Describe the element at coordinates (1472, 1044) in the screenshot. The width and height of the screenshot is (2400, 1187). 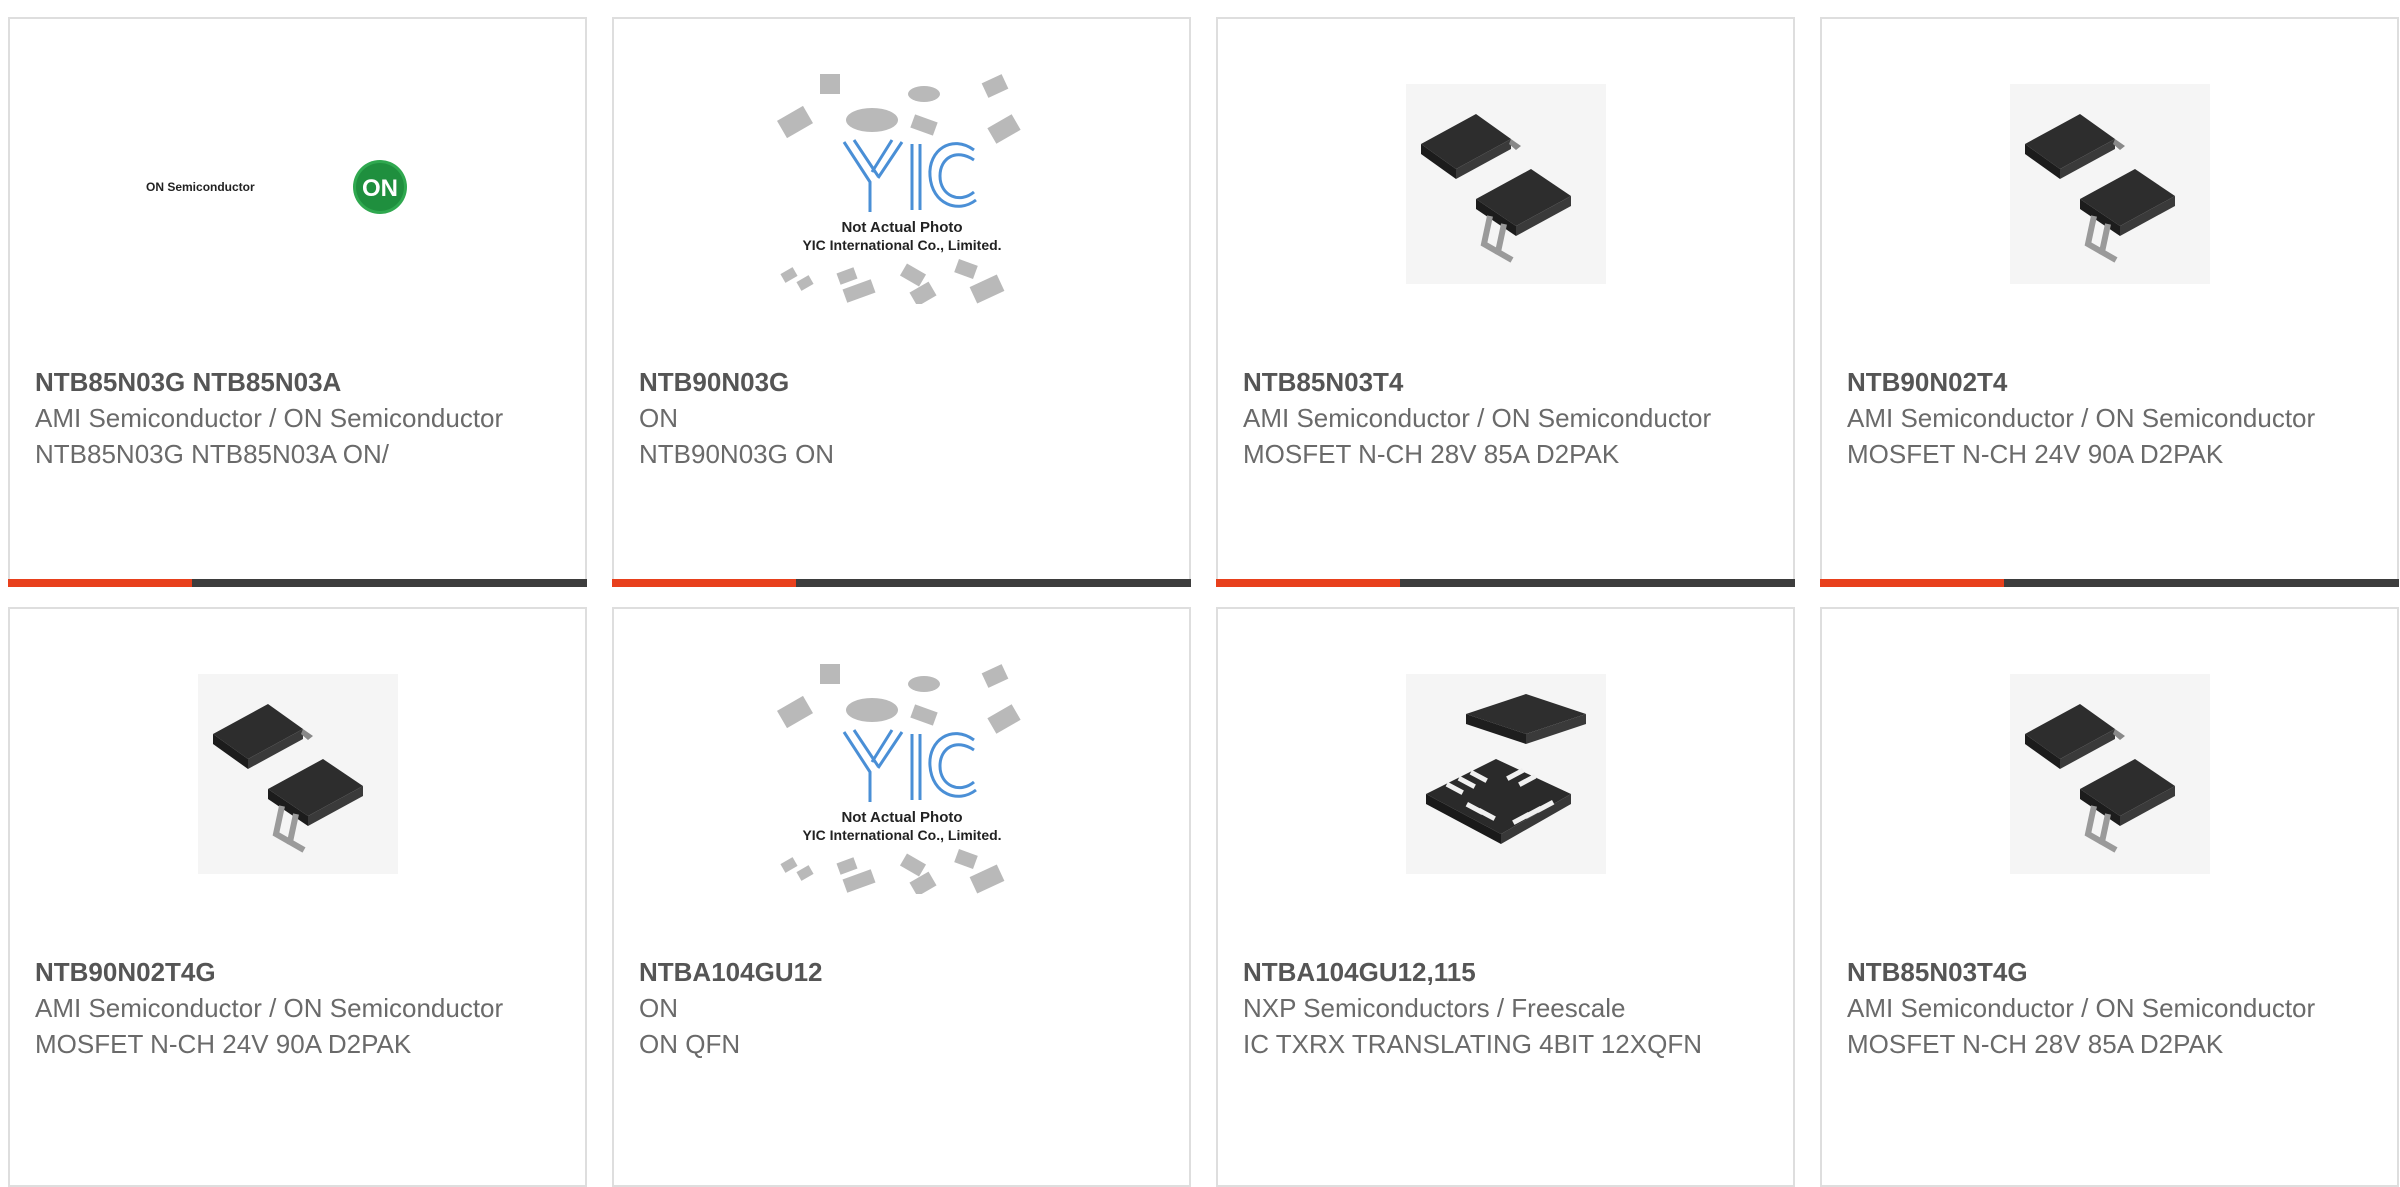
I see `description: IC TXRX TRANSLATING 4BIT 12XQFN` at that location.